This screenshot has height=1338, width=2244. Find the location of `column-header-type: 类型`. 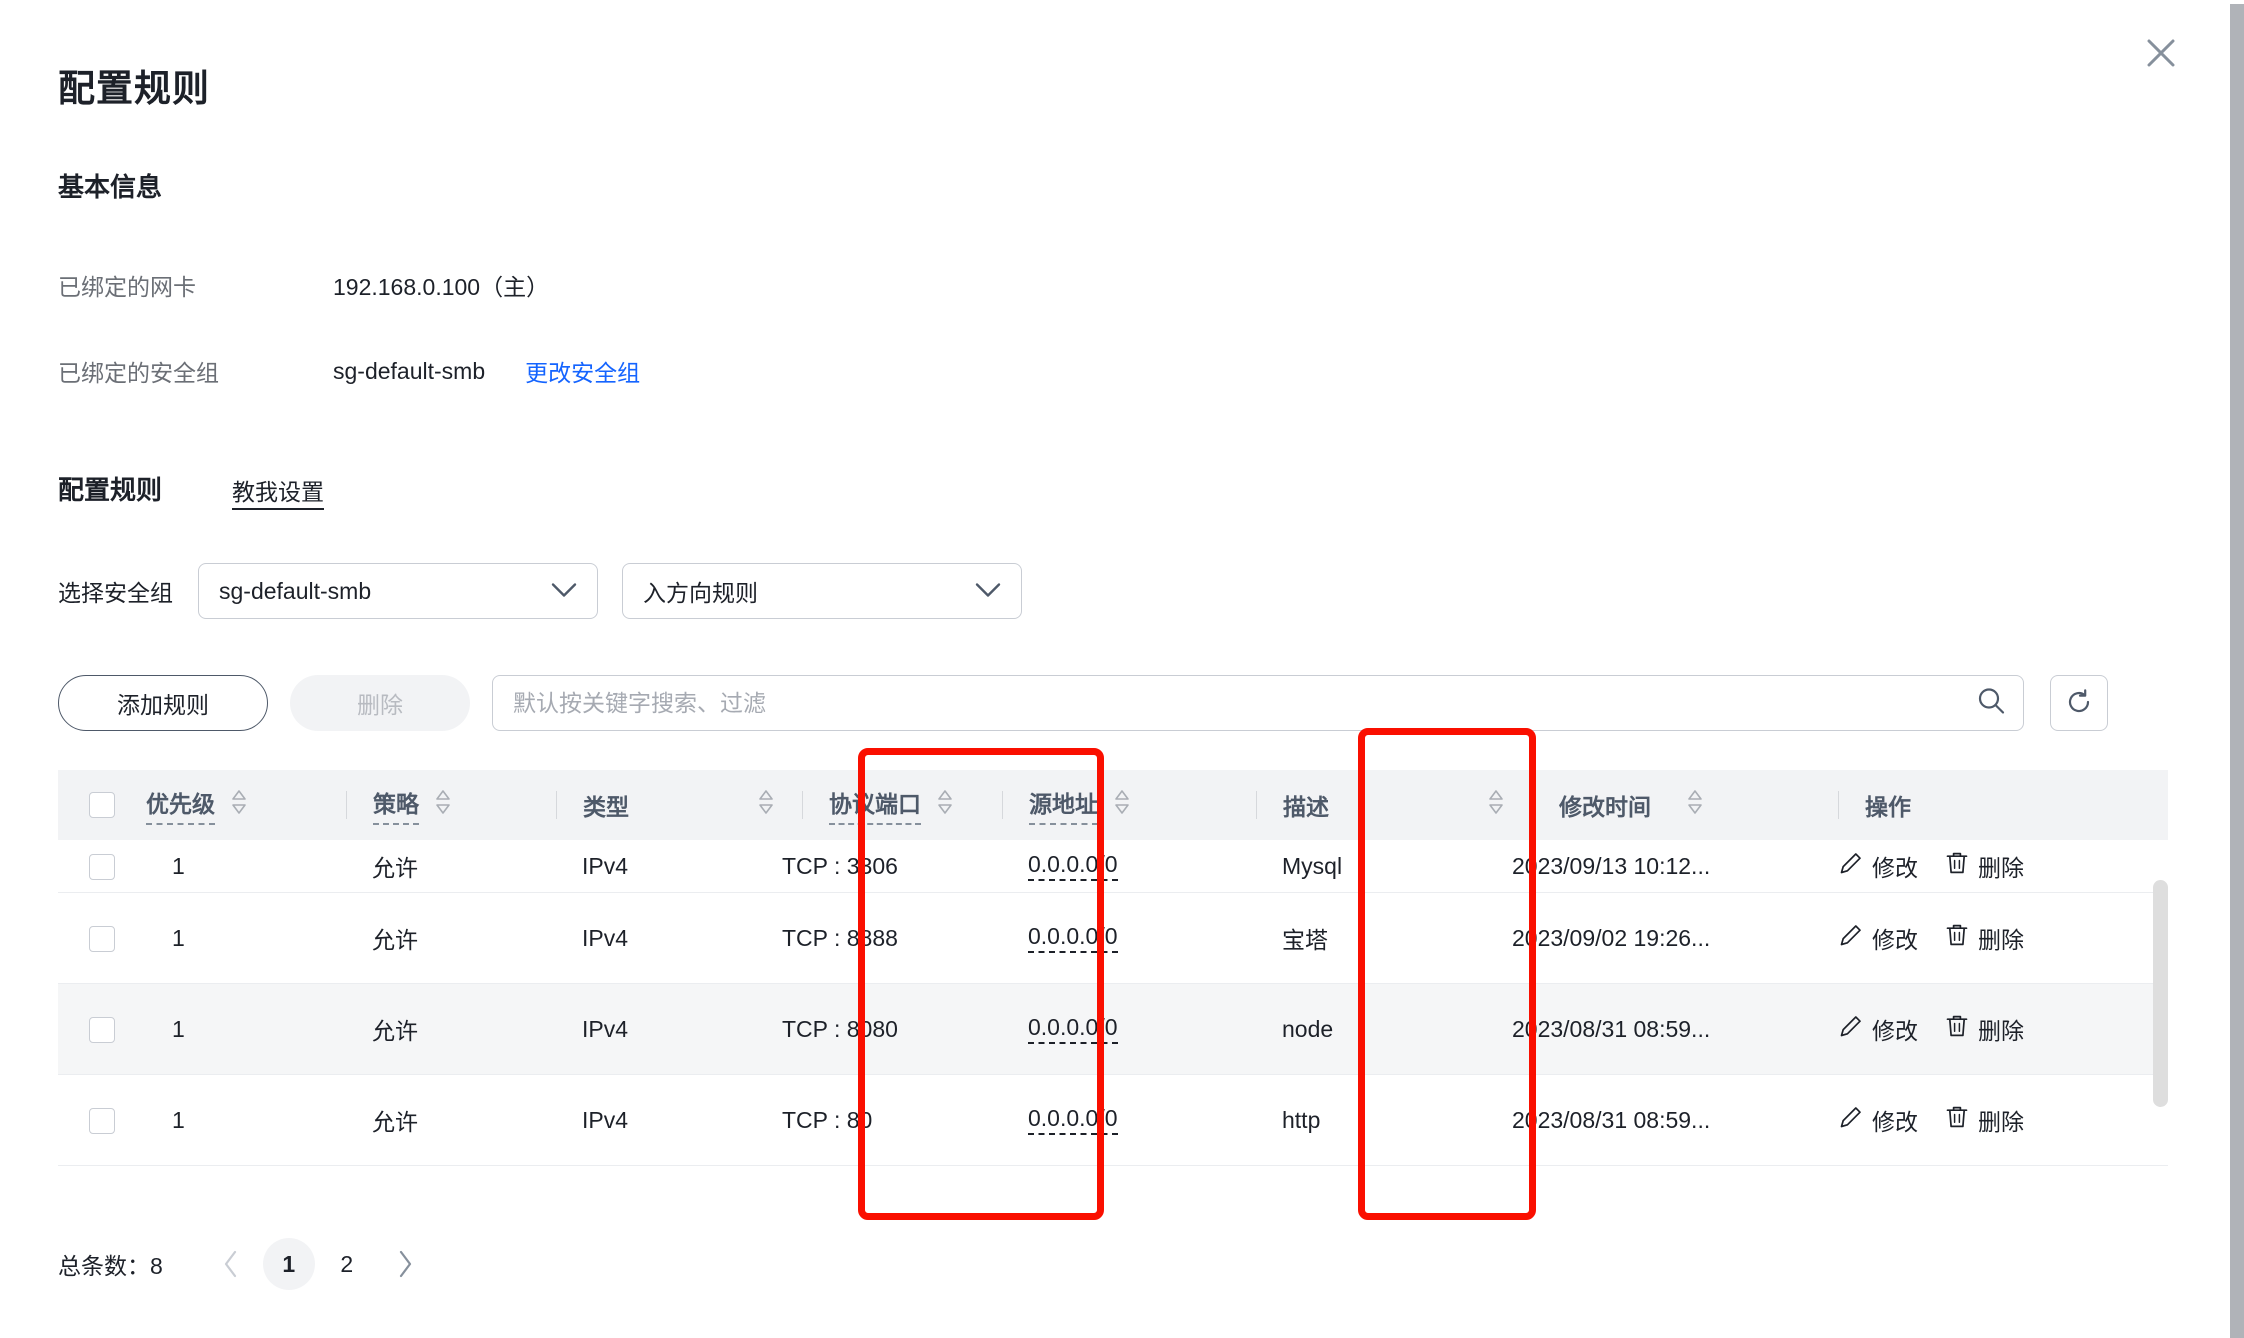

column-header-type: 类型 is located at coordinates (656, 805).